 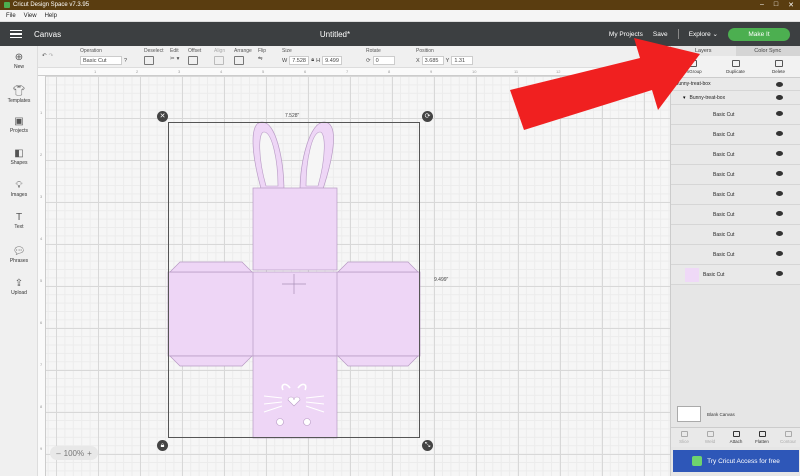 What do you see at coordinates (762, 437) in the screenshot?
I see `flatten-button: Flatten` at bounding box center [762, 437].